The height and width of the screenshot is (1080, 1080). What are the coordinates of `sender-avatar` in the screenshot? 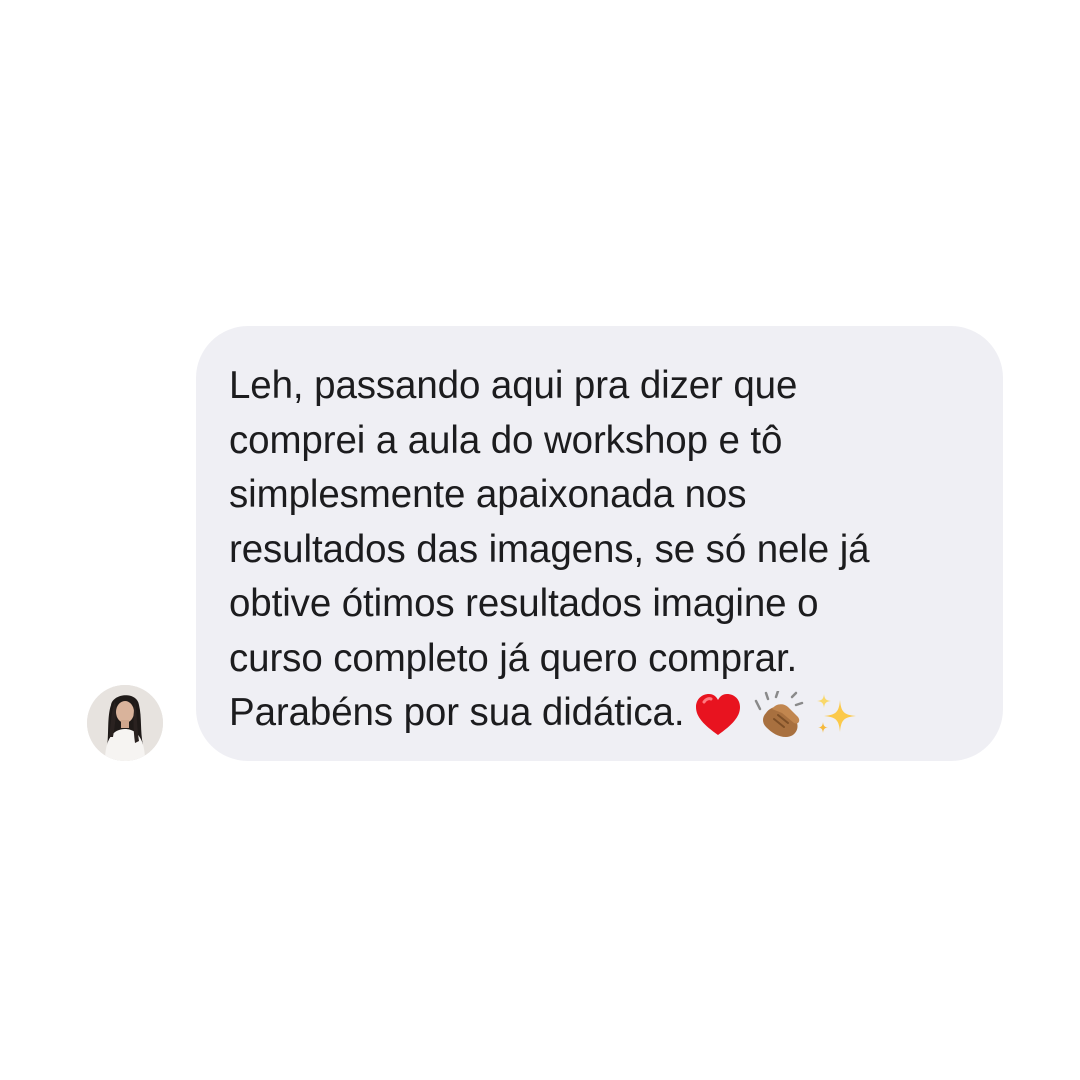 It's located at (125, 723).